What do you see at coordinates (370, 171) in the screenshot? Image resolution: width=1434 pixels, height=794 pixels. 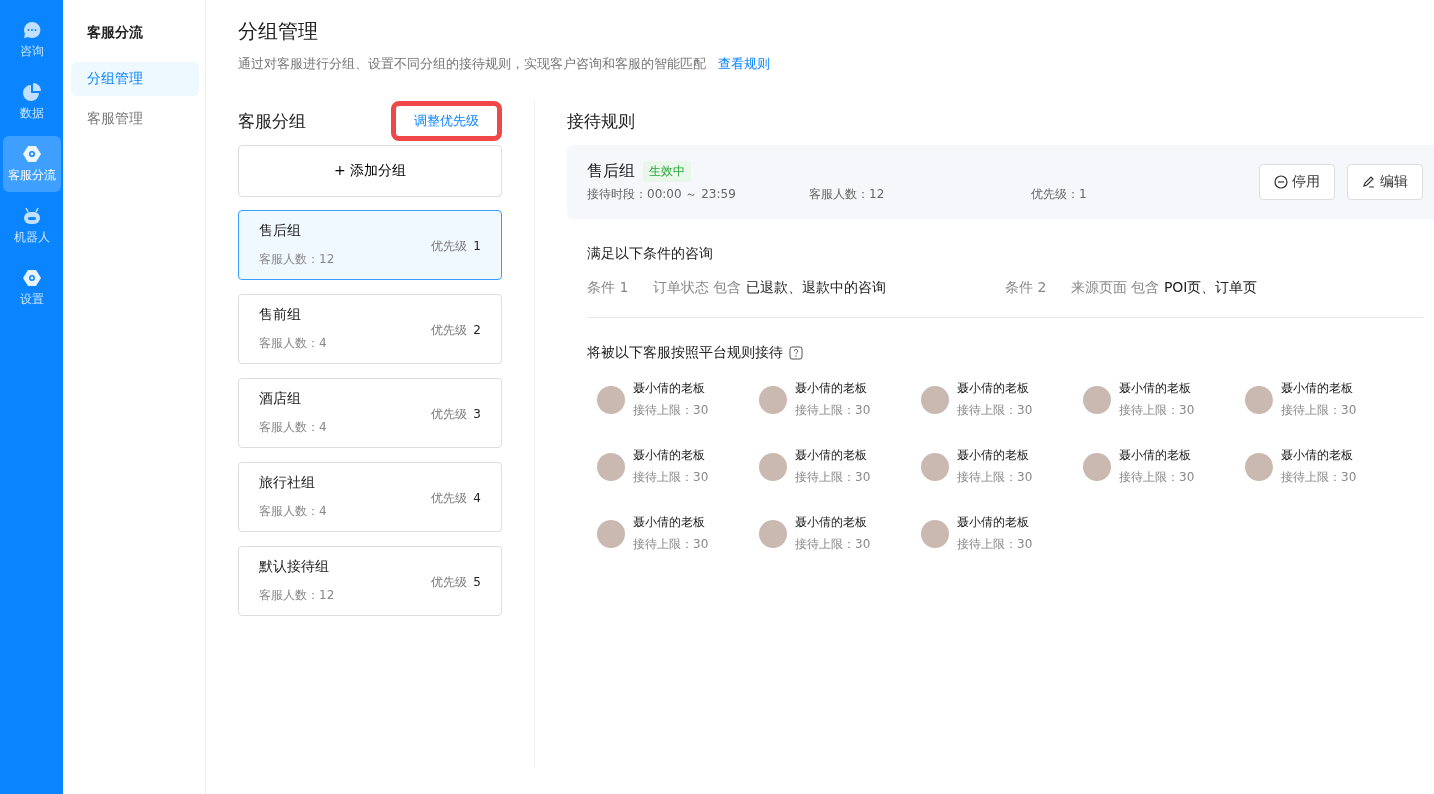 I see `add-group-button: + 添加分组` at bounding box center [370, 171].